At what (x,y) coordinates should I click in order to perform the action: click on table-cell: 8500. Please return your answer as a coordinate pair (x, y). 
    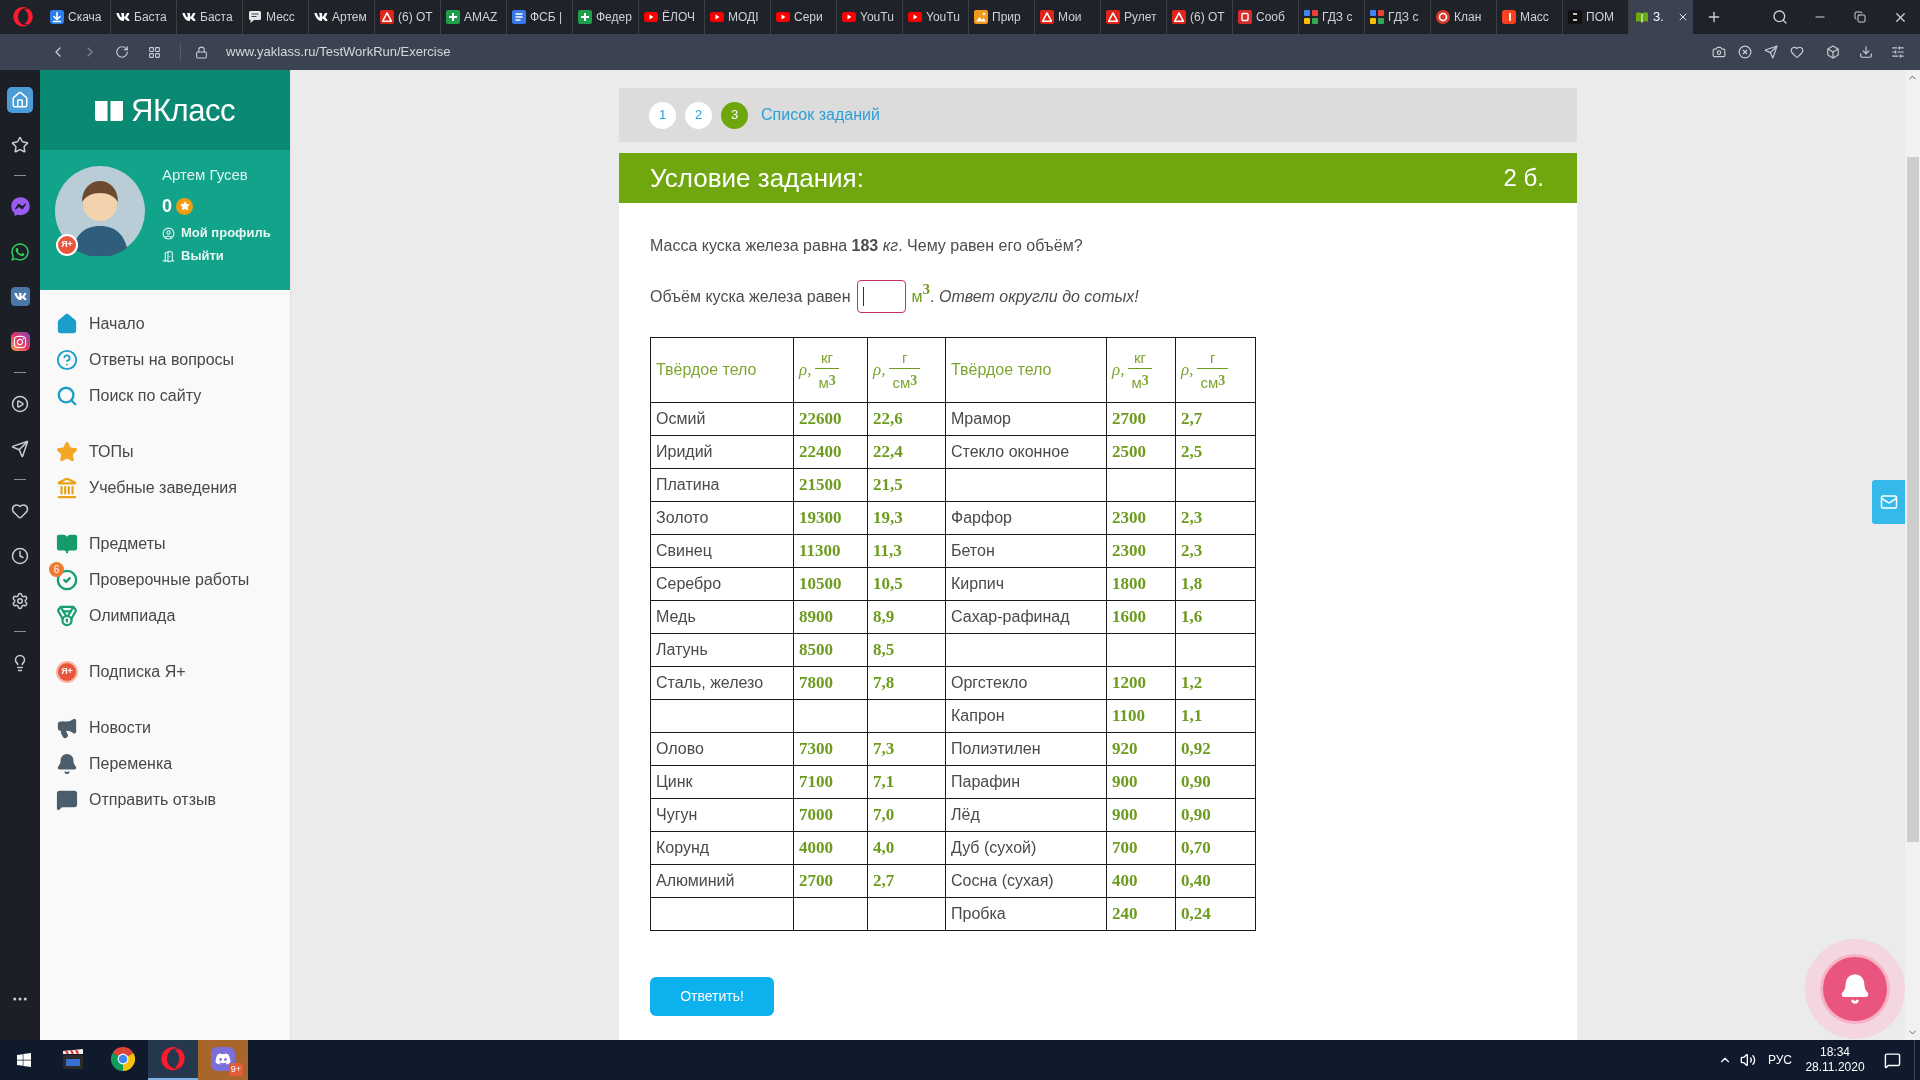
    Looking at the image, I should click on (830, 650).